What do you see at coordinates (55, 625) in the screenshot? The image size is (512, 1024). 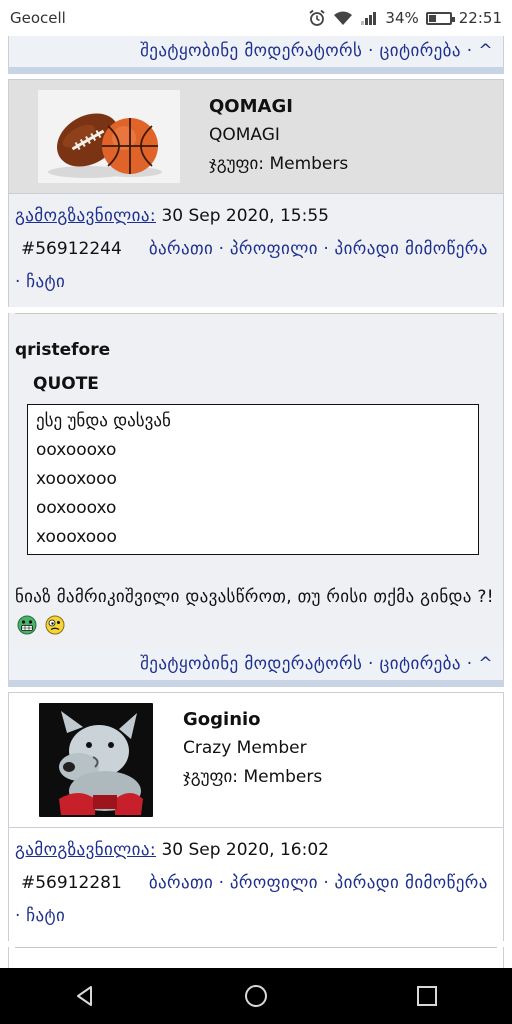 I see `confused-emoji` at bounding box center [55, 625].